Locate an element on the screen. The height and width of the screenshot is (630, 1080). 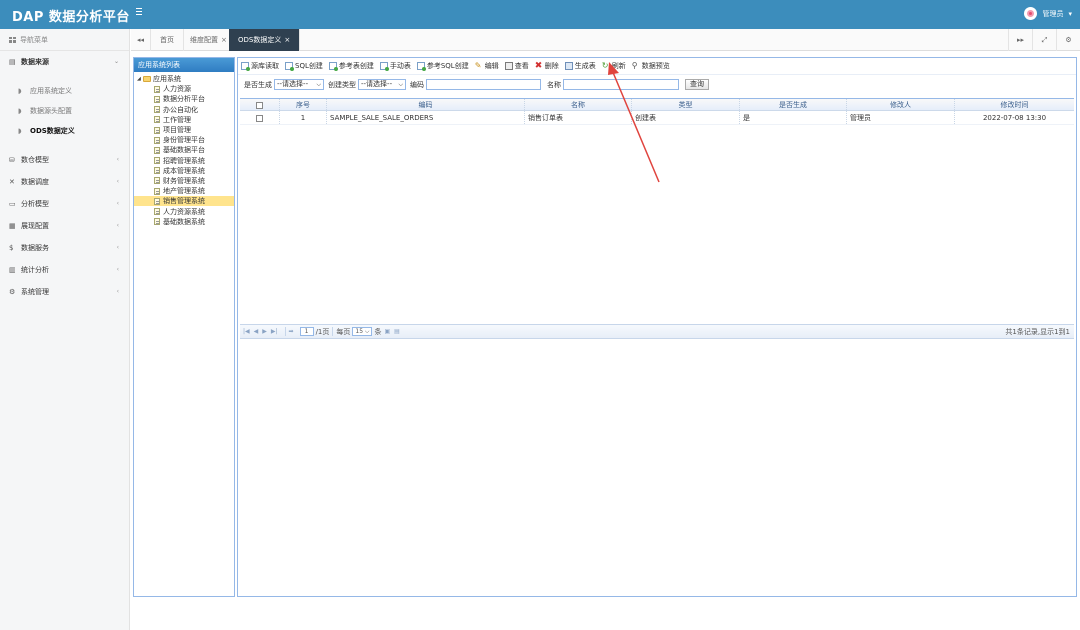
prev-page-icon: ◀ is located at coordinates (256, 331).